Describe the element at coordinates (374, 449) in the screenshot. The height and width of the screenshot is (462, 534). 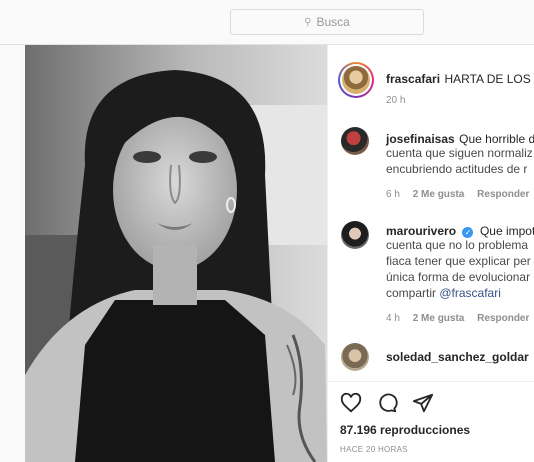
I see `post-date: HACE 20 HORAS` at that location.